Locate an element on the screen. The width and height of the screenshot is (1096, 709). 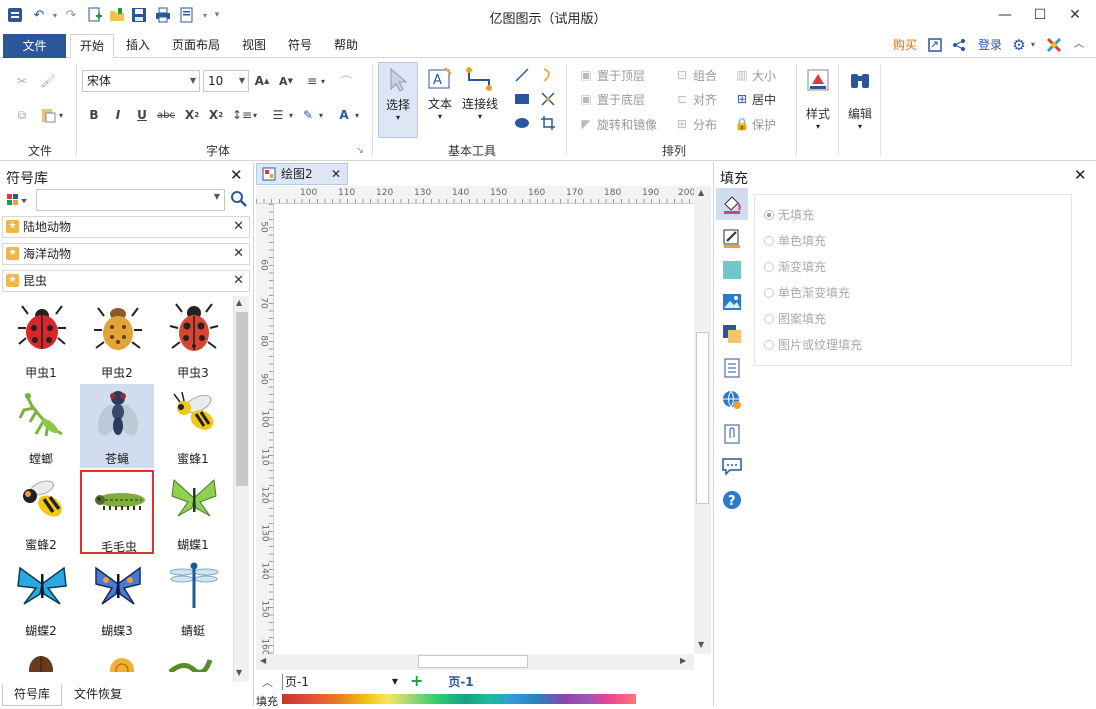
page-tab-1: 页-1 is located at coordinates (461, 682).